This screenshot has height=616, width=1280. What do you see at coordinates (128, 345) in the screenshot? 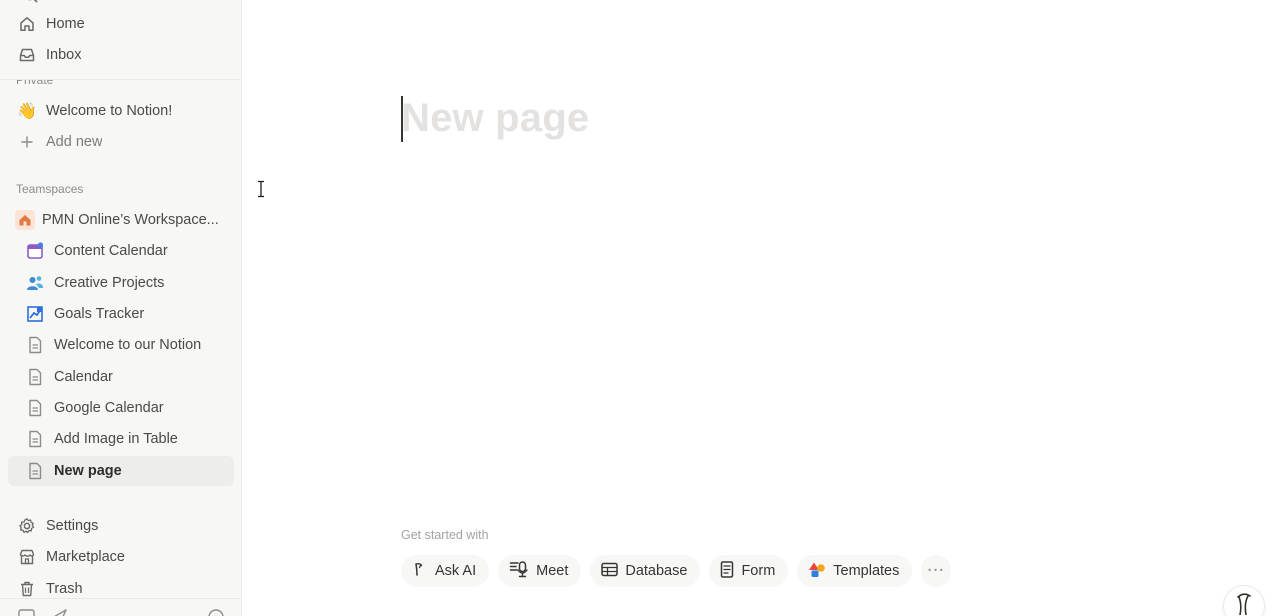
I see `sidebar-item-label: Welcome to our Notion` at bounding box center [128, 345].